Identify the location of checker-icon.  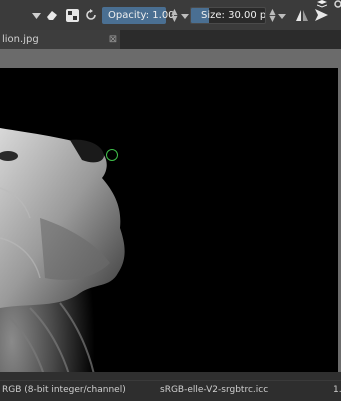
(72, 15).